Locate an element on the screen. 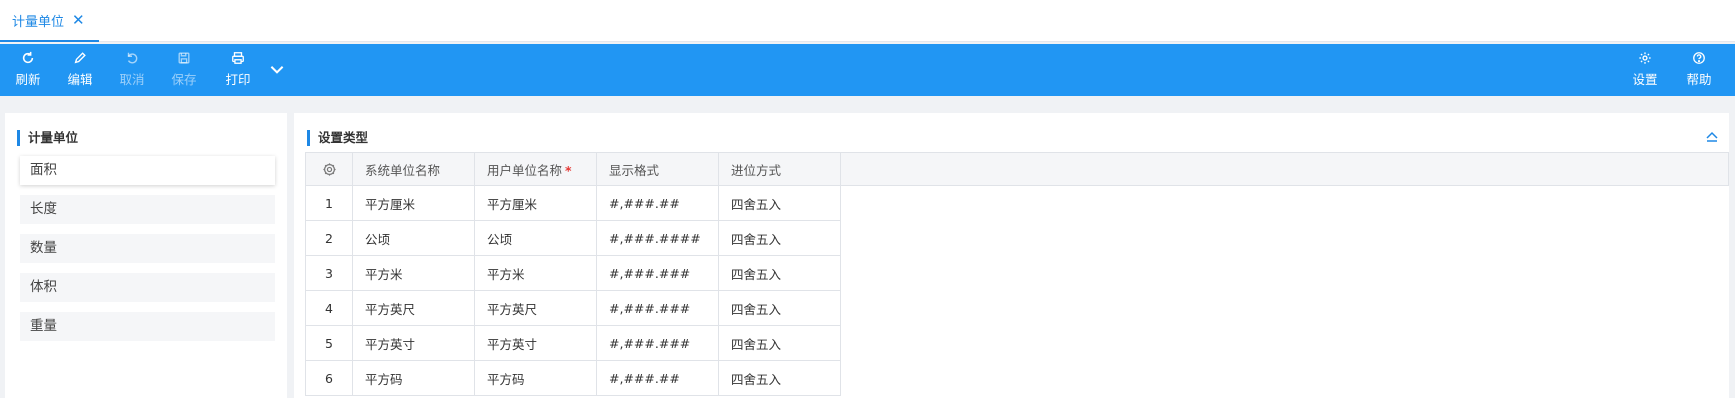 This screenshot has width=1735, height=398. row-number: 1 is located at coordinates (329, 203).